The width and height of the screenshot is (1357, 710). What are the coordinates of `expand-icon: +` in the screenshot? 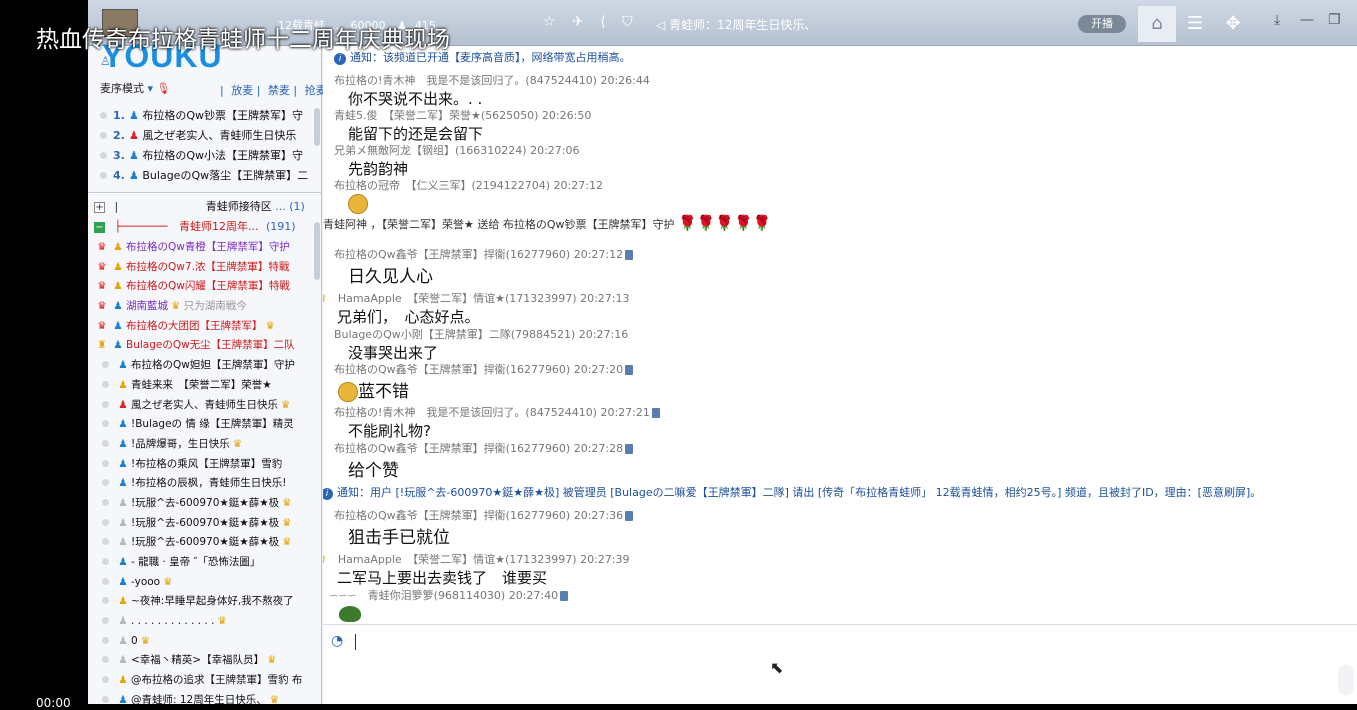 It's located at (99, 207).